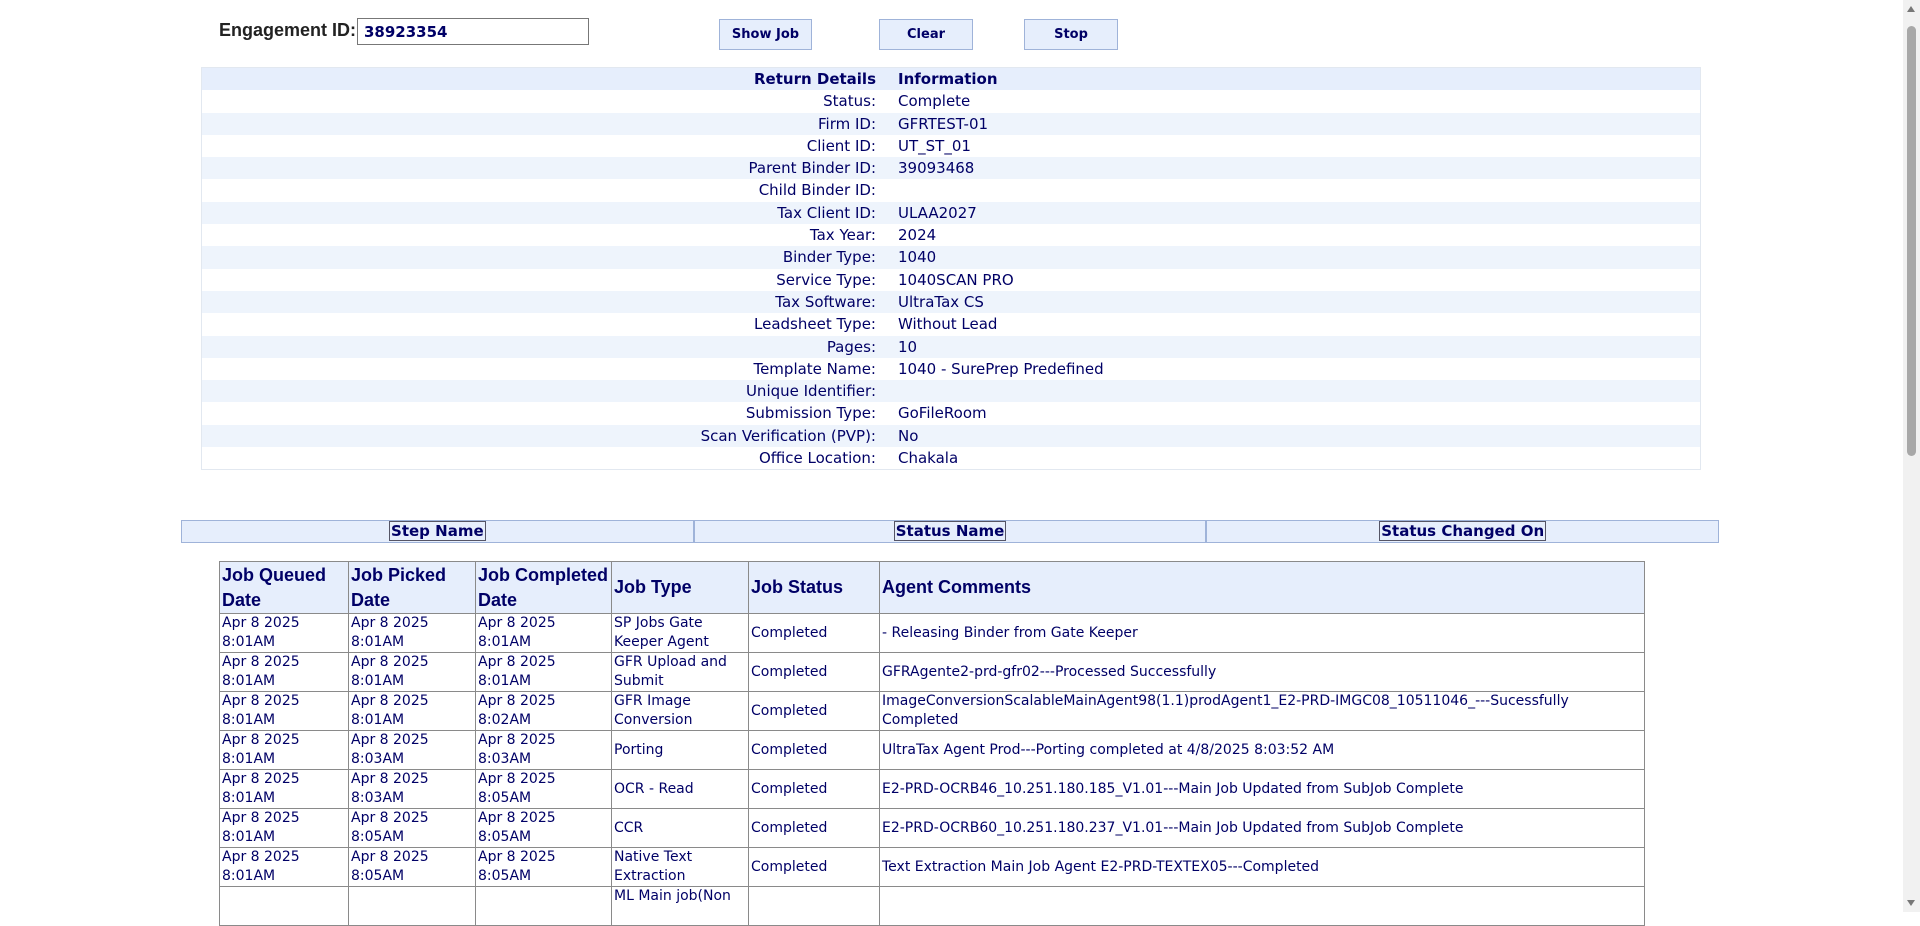 The width and height of the screenshot is (1920, 926). Describe the element at coordinates (543, 906) in the screenshot. I see `job-completed-date` at that location.